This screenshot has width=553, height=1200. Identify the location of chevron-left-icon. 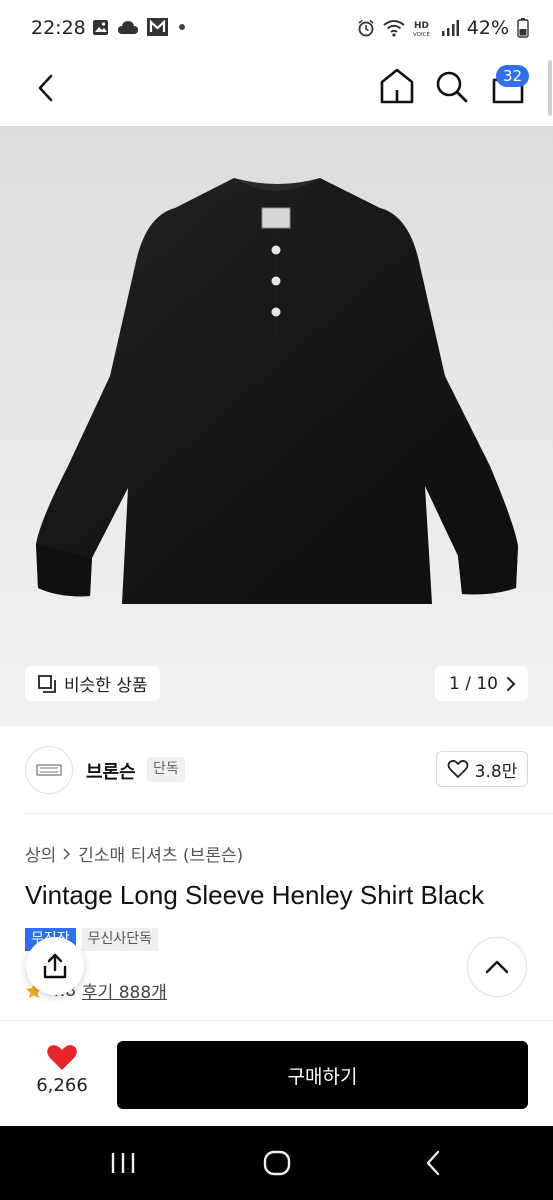
(45, 88).